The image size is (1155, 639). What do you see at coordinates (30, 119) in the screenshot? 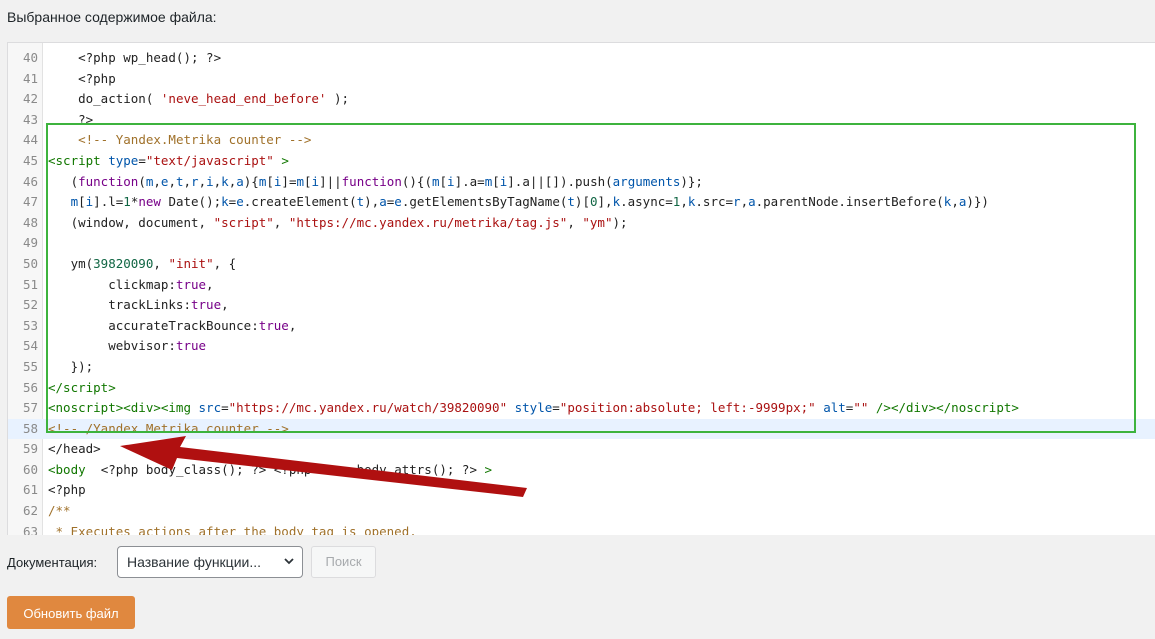
I see `line-number: 43` at bounding box center [30, 119].